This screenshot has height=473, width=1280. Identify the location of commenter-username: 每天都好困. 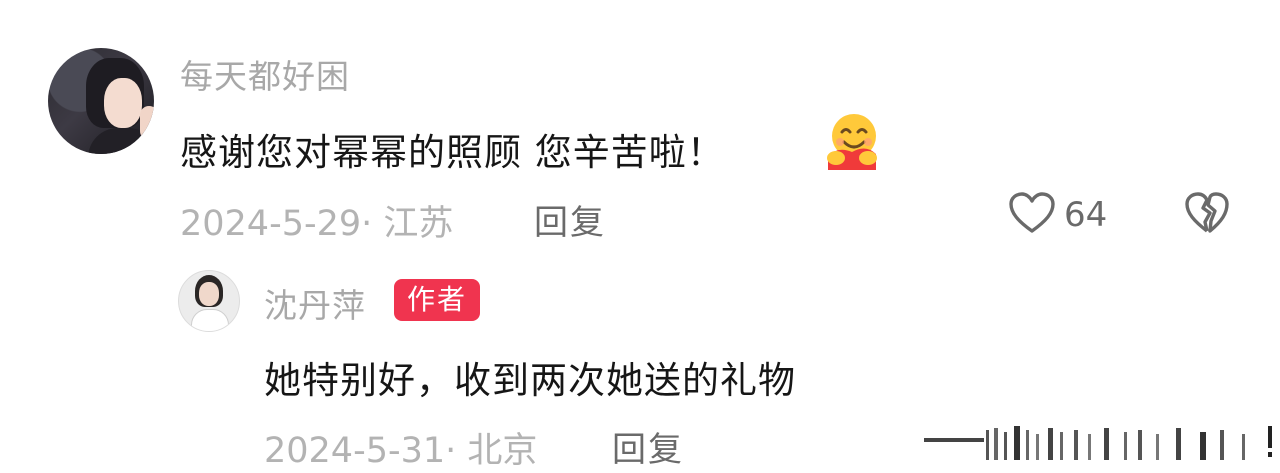
(265, 74).